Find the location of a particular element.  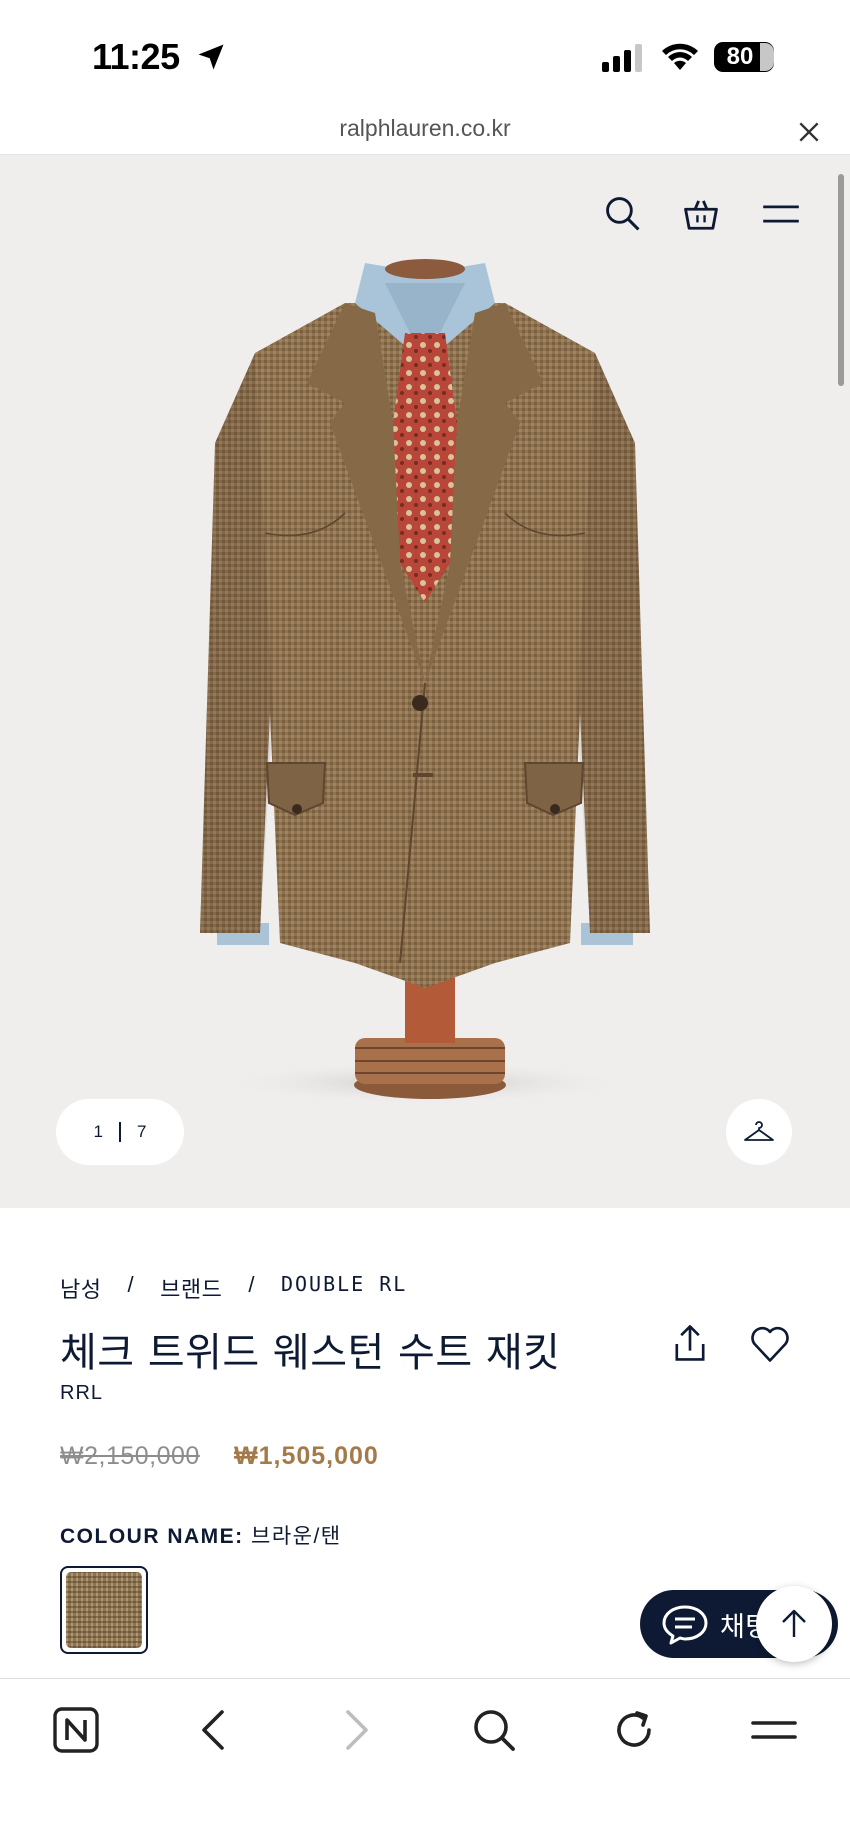

close-icon is located at coordinates (809, 132).